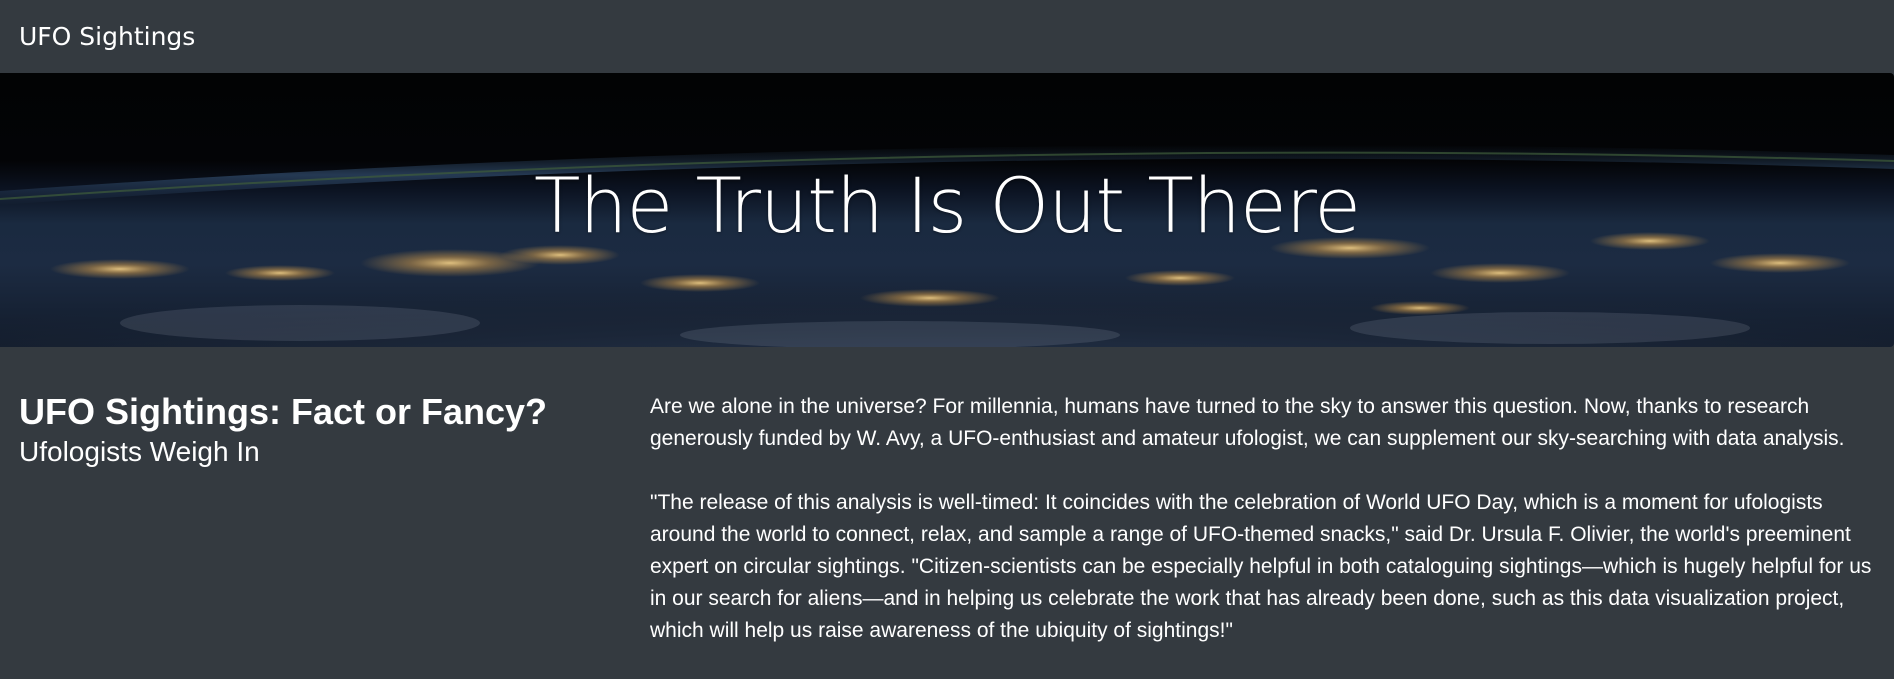 This screenshot has width=1894, height=679. I want to click on article-subtitle: Ufologists Weigh In, so click(139, 451).